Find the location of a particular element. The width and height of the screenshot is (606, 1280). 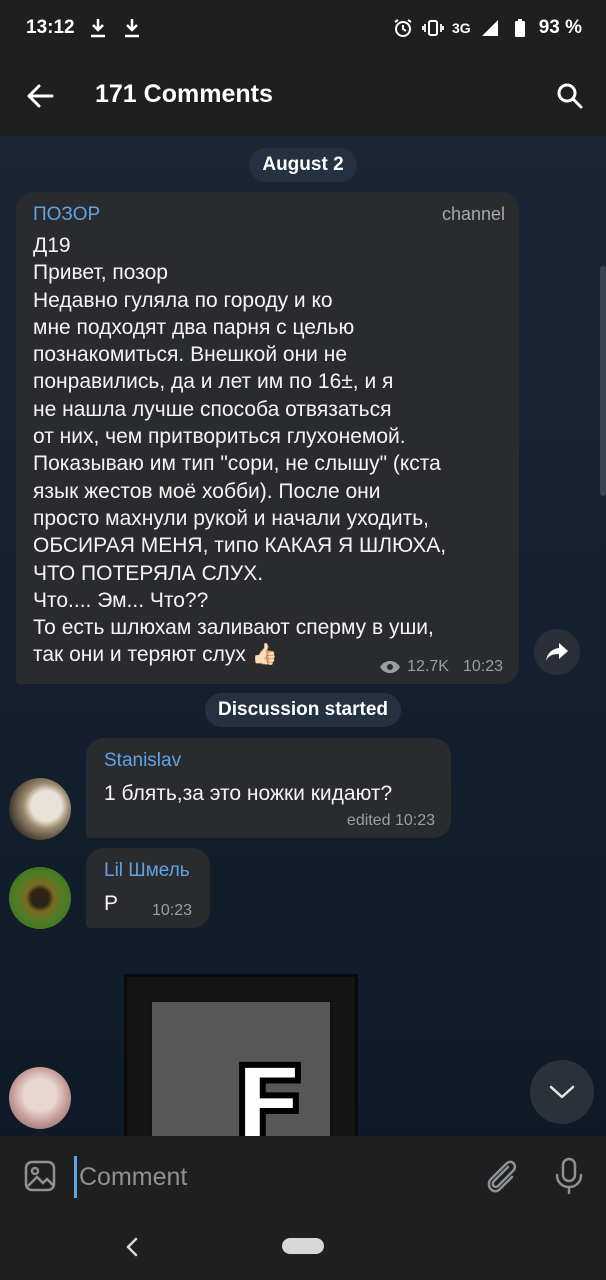

scrollbar is located at coordinates (603, 381).